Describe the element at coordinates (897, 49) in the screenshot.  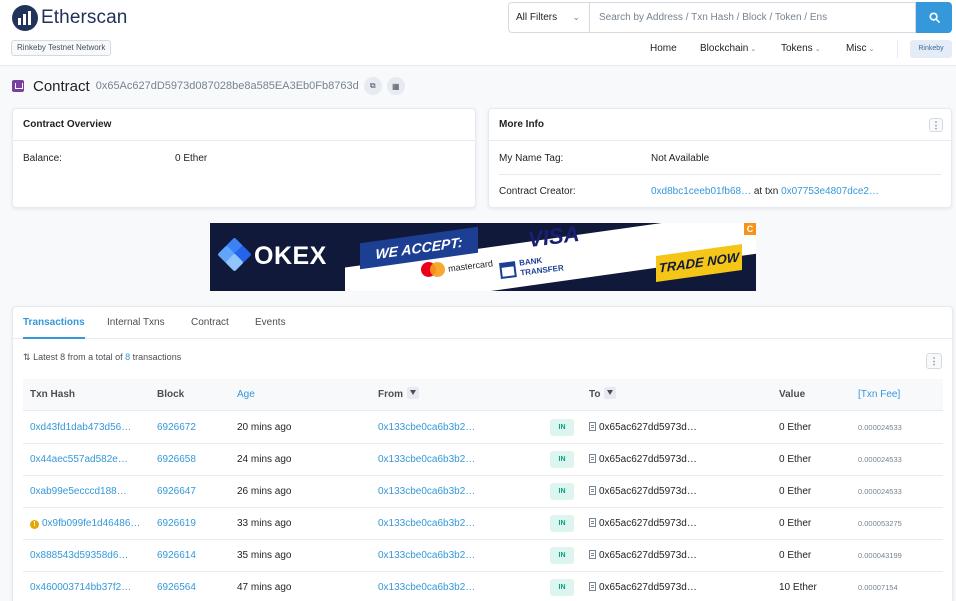
I see `nav-divider` at that location.